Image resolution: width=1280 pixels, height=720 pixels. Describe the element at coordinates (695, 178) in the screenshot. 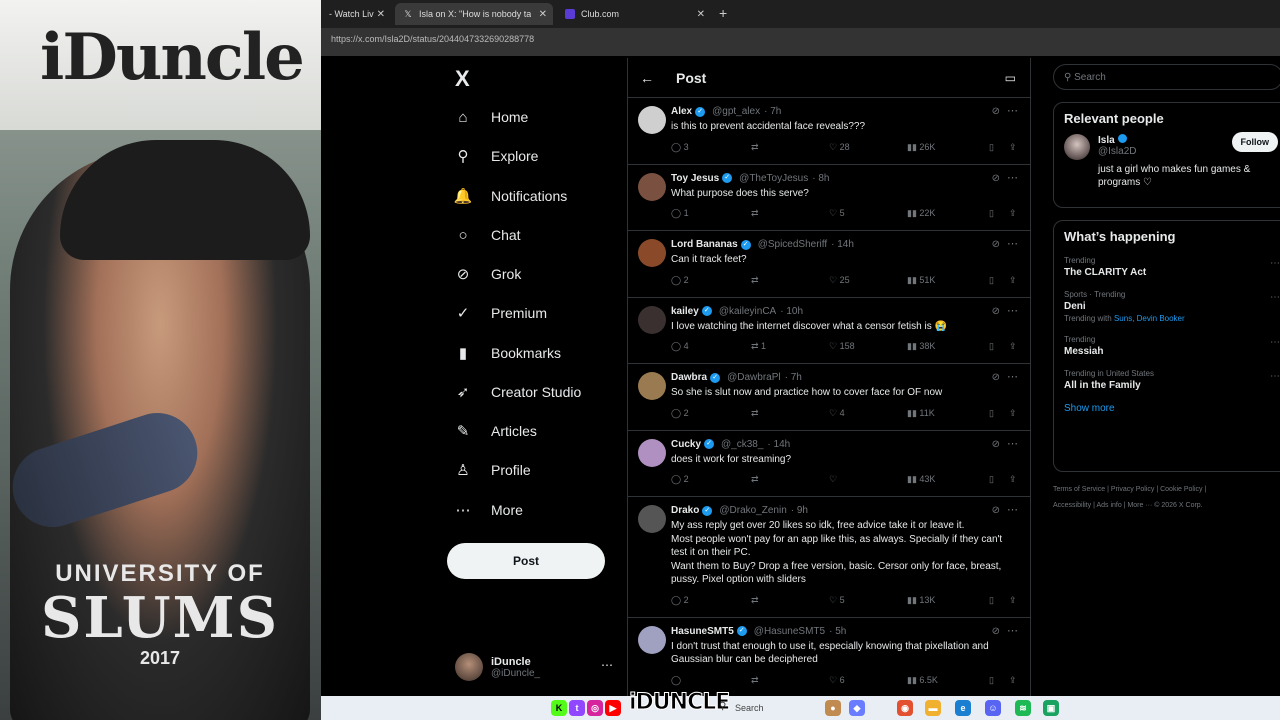

I see `reply-author: Toy Jesus` at that location.